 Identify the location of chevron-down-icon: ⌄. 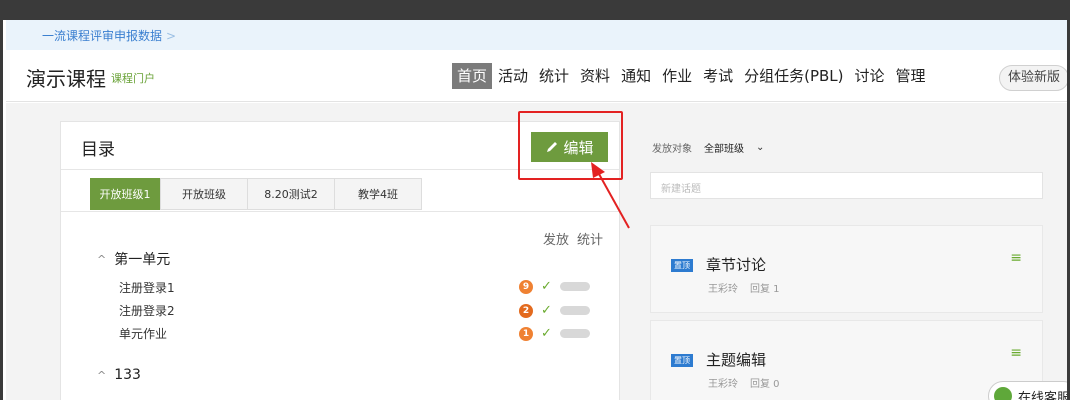
(760, 147).